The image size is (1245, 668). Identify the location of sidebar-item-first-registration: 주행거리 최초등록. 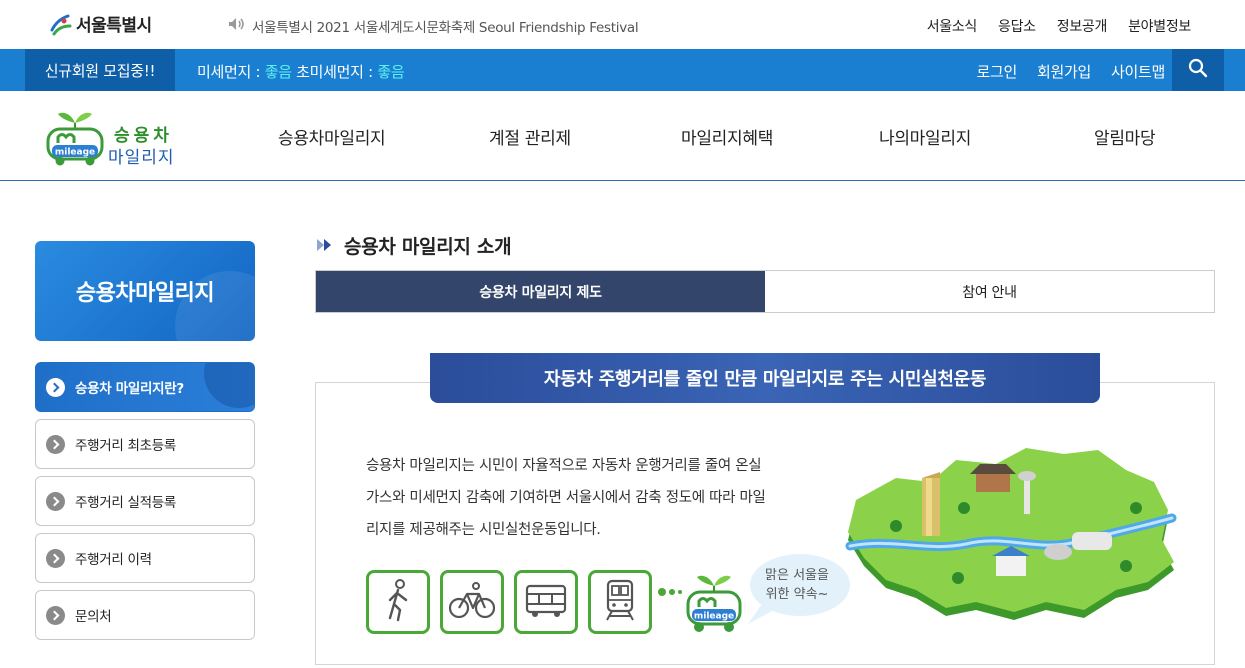
(145, 444).